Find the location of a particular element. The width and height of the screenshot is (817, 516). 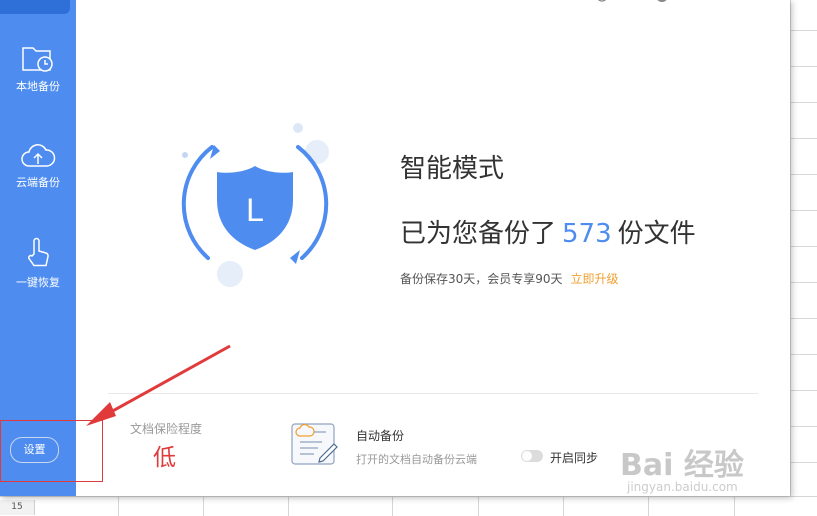

sync-toggle is located at coordinates (532, 456).